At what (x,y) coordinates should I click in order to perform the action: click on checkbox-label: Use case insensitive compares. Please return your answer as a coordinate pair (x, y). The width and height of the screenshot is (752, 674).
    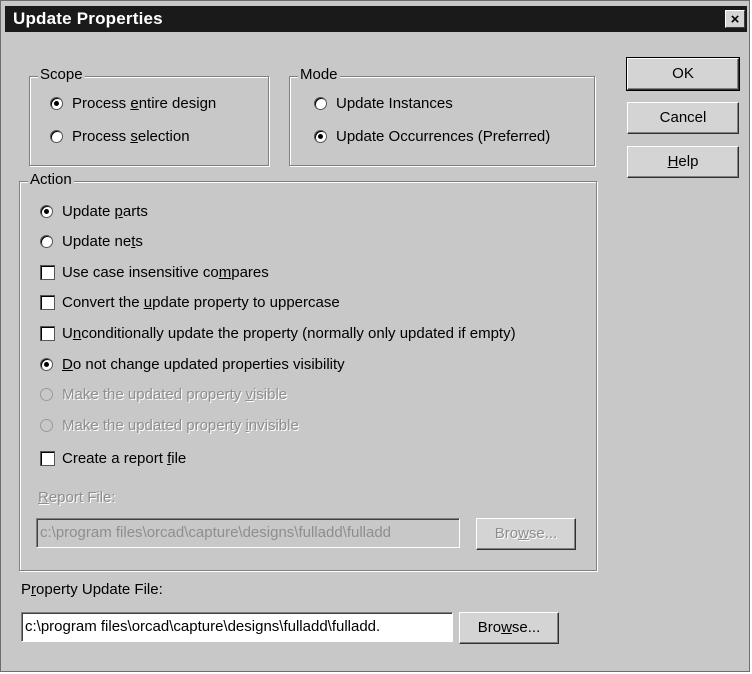
    Looking at the image, I should click on (165, 272).